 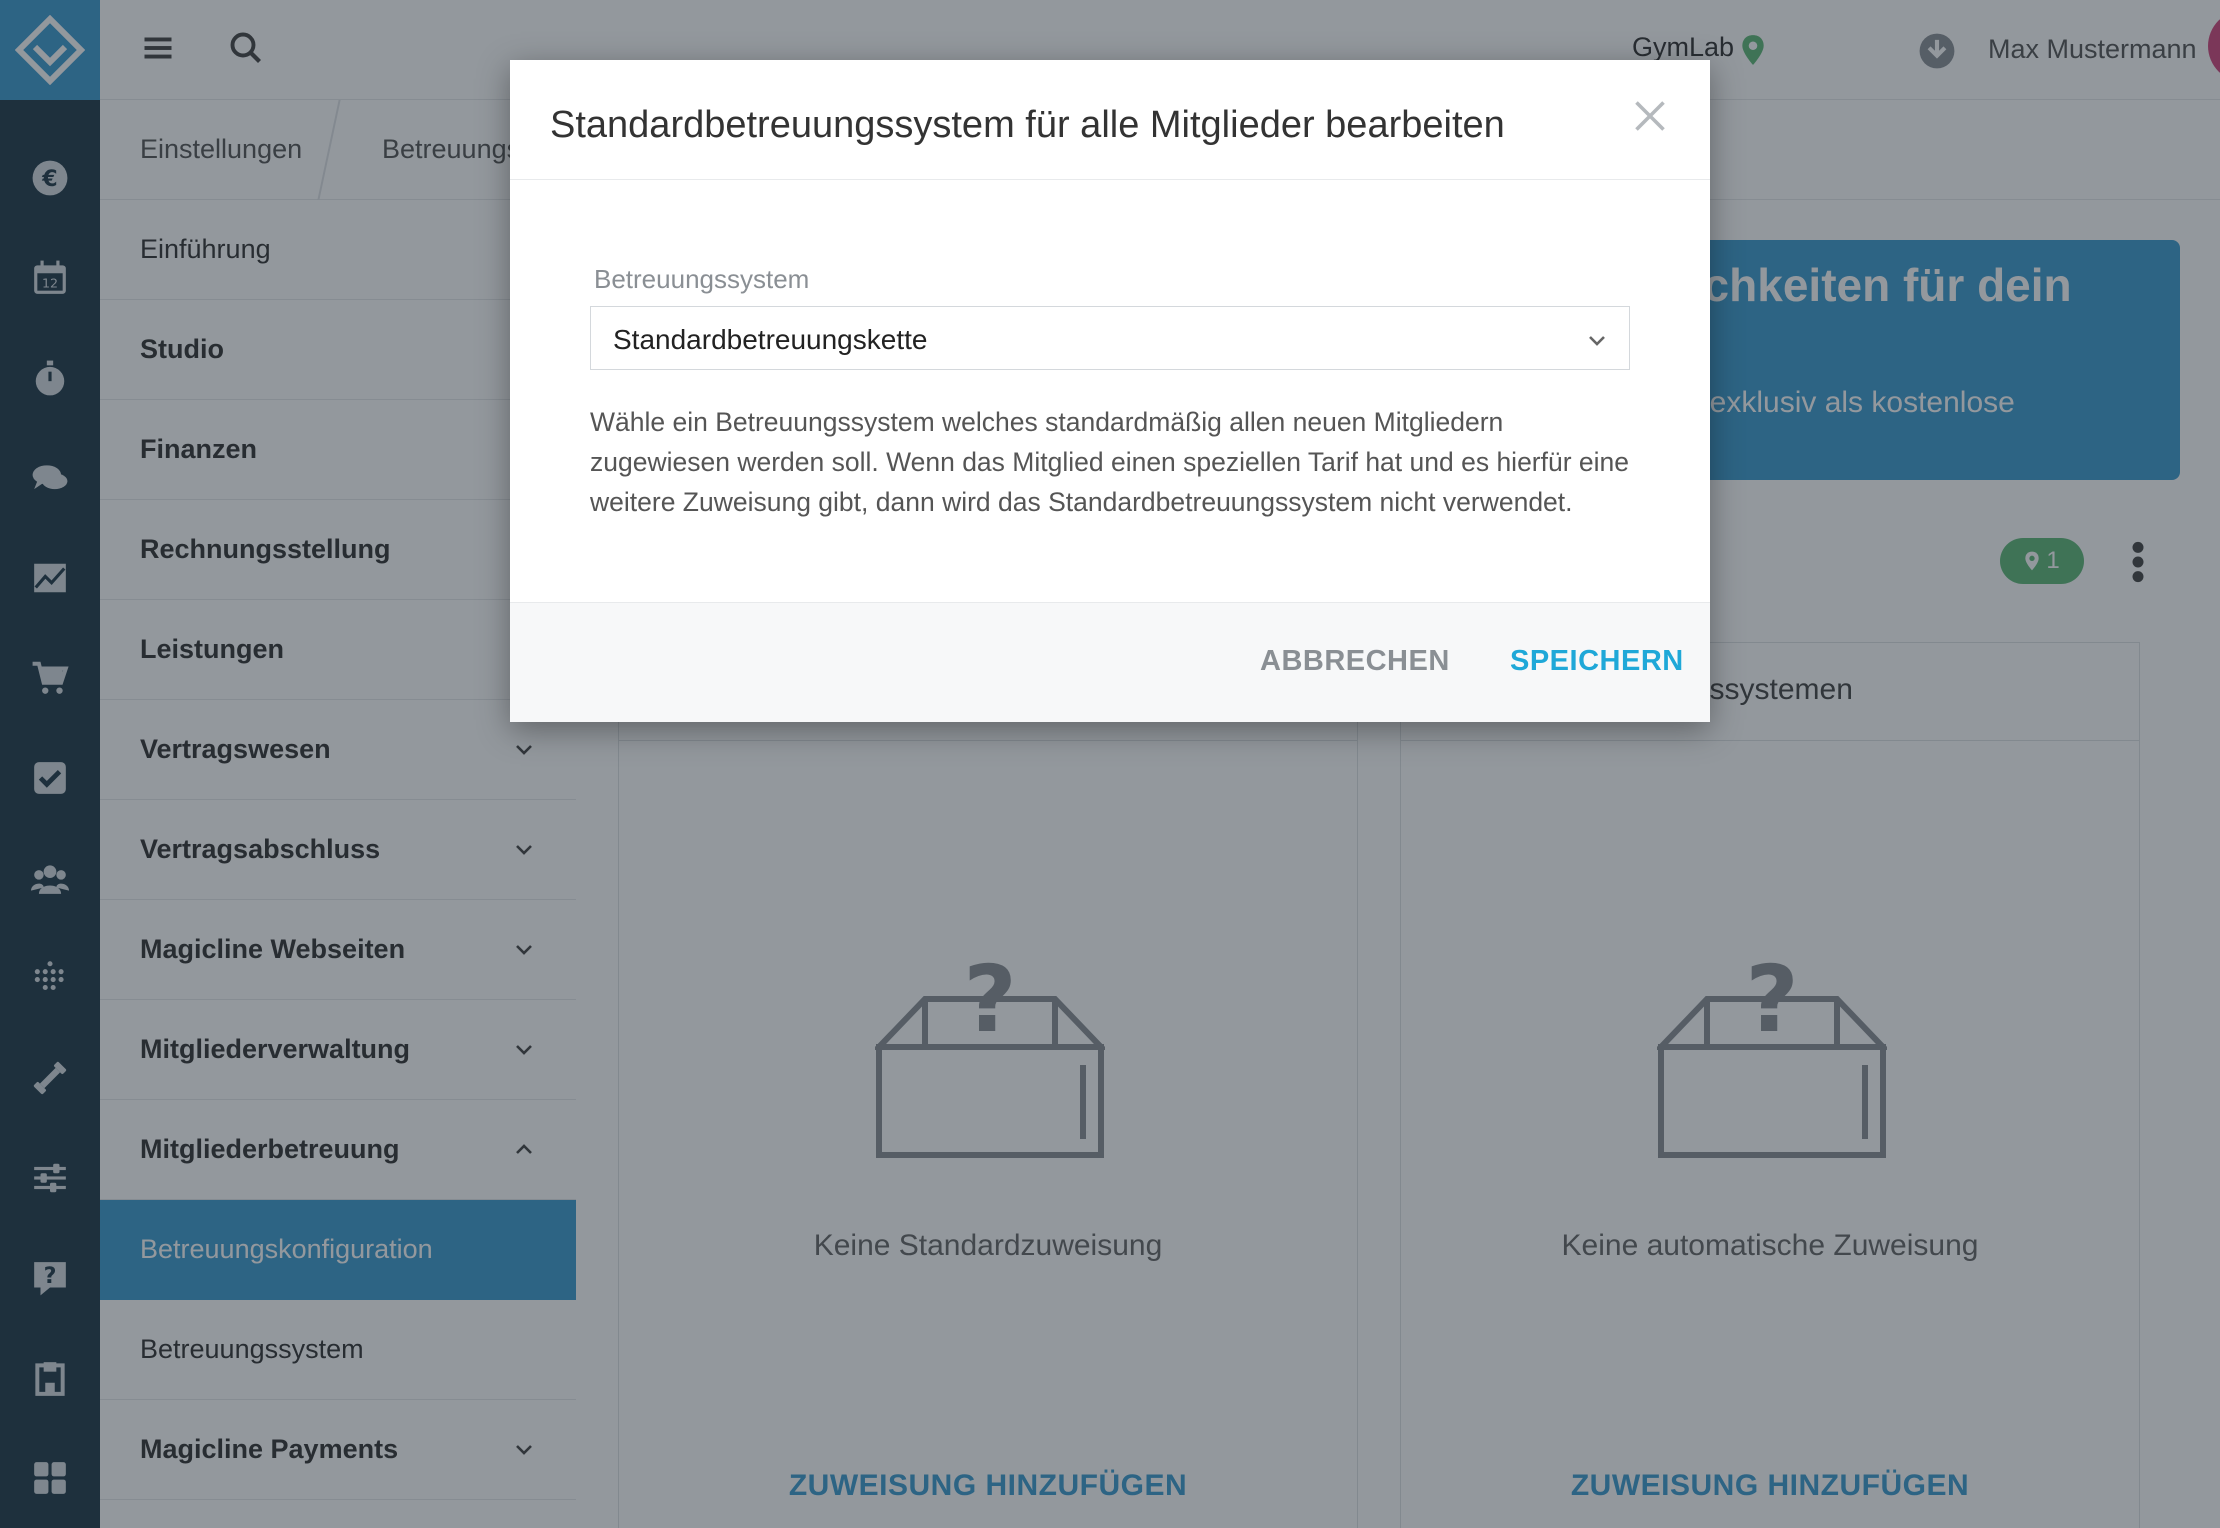 I want to click on cancel-button: ABBRECHEN, so click(x=1355, y=661).